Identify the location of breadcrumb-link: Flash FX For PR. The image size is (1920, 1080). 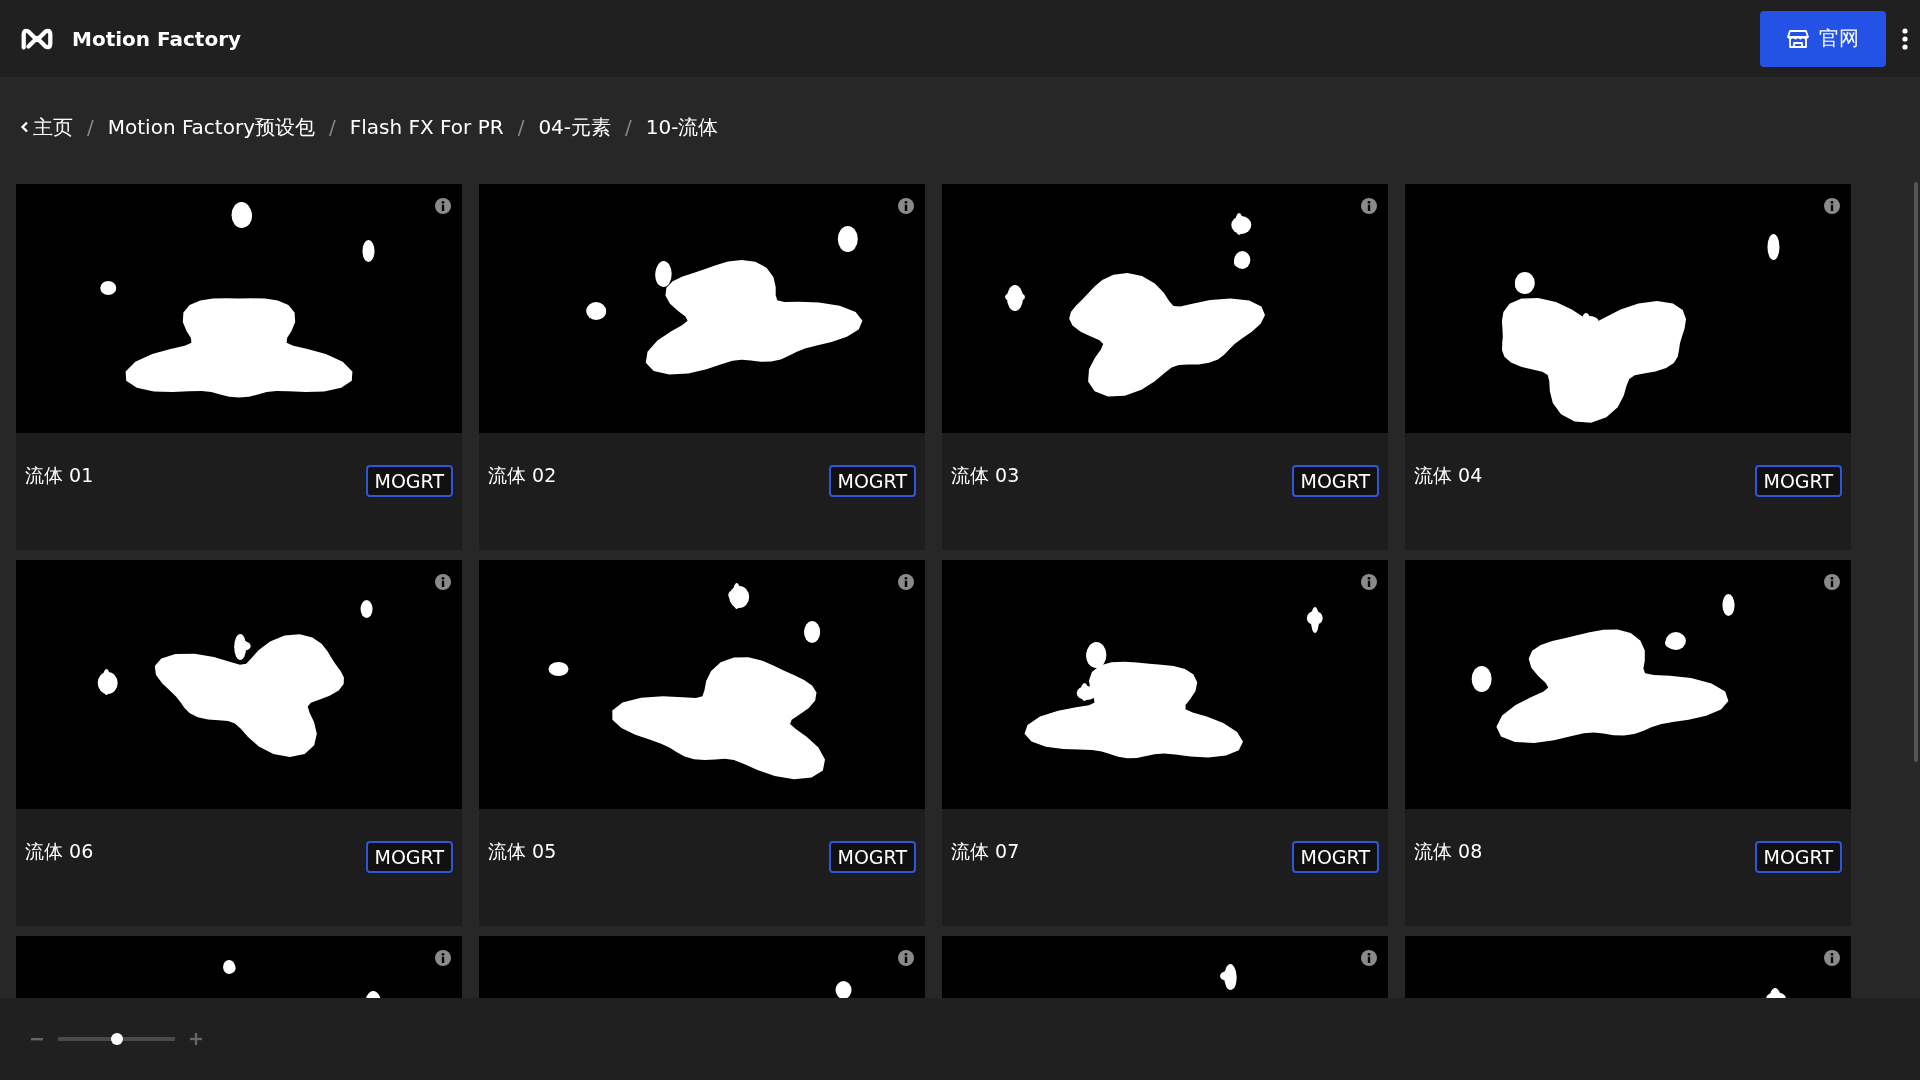
(426, 127).